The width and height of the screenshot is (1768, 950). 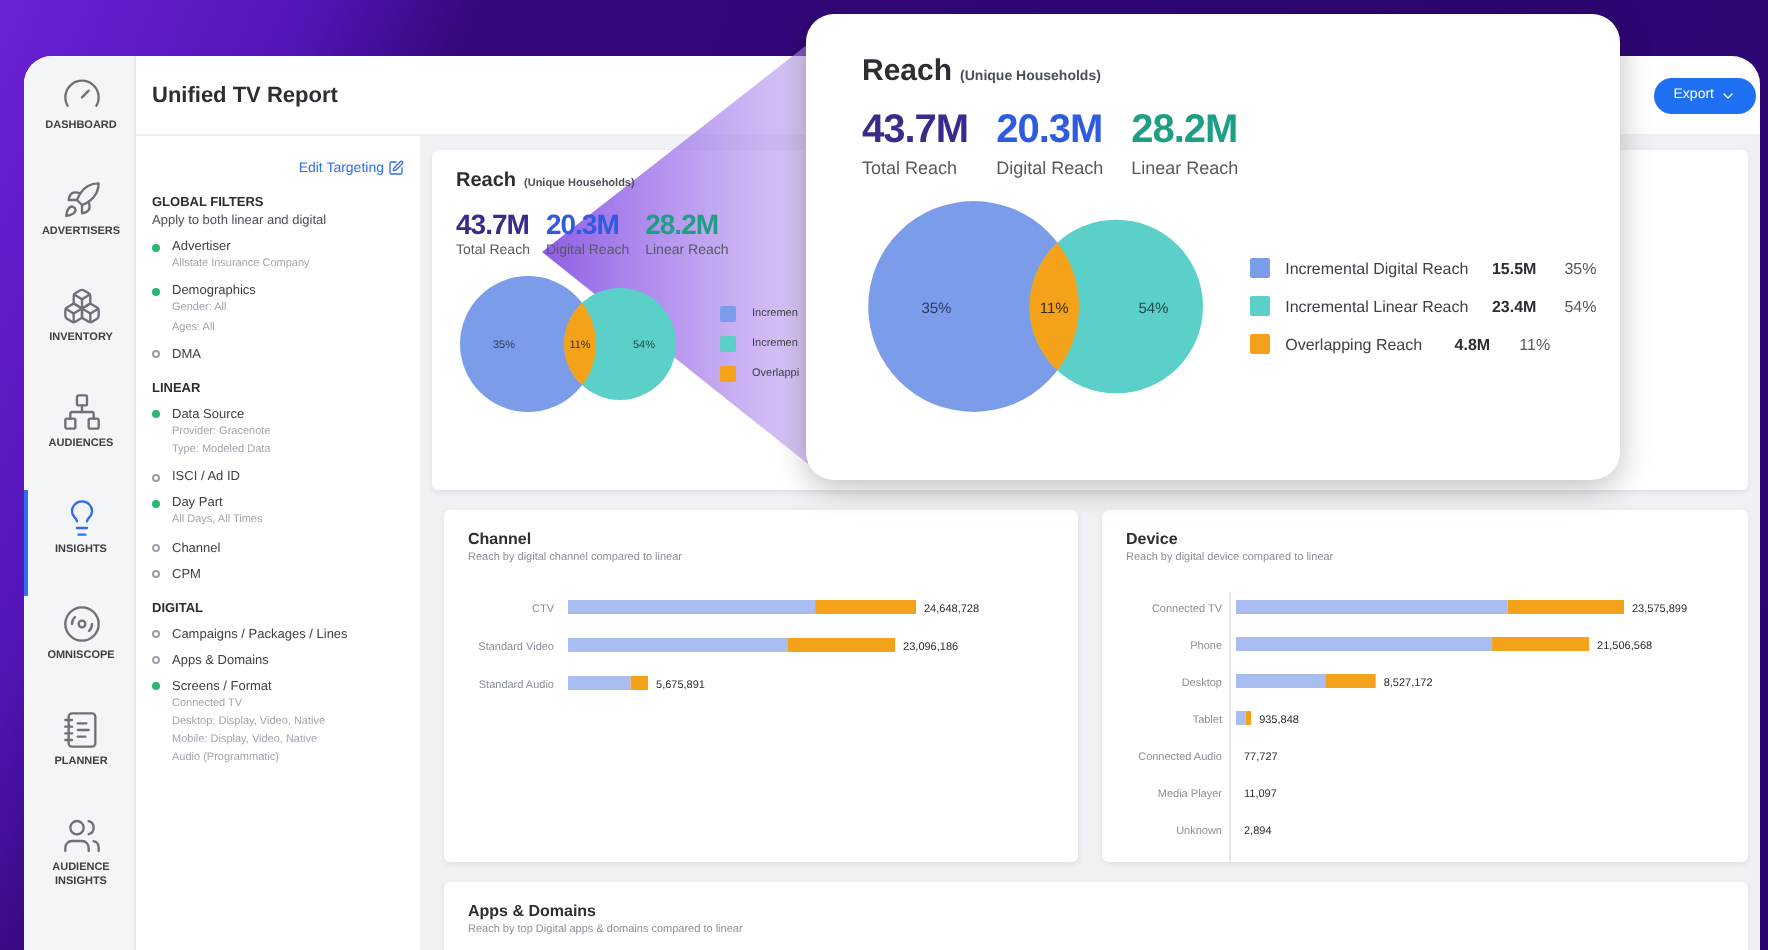 I want to click on network-icon, so click(x=81, y=412).